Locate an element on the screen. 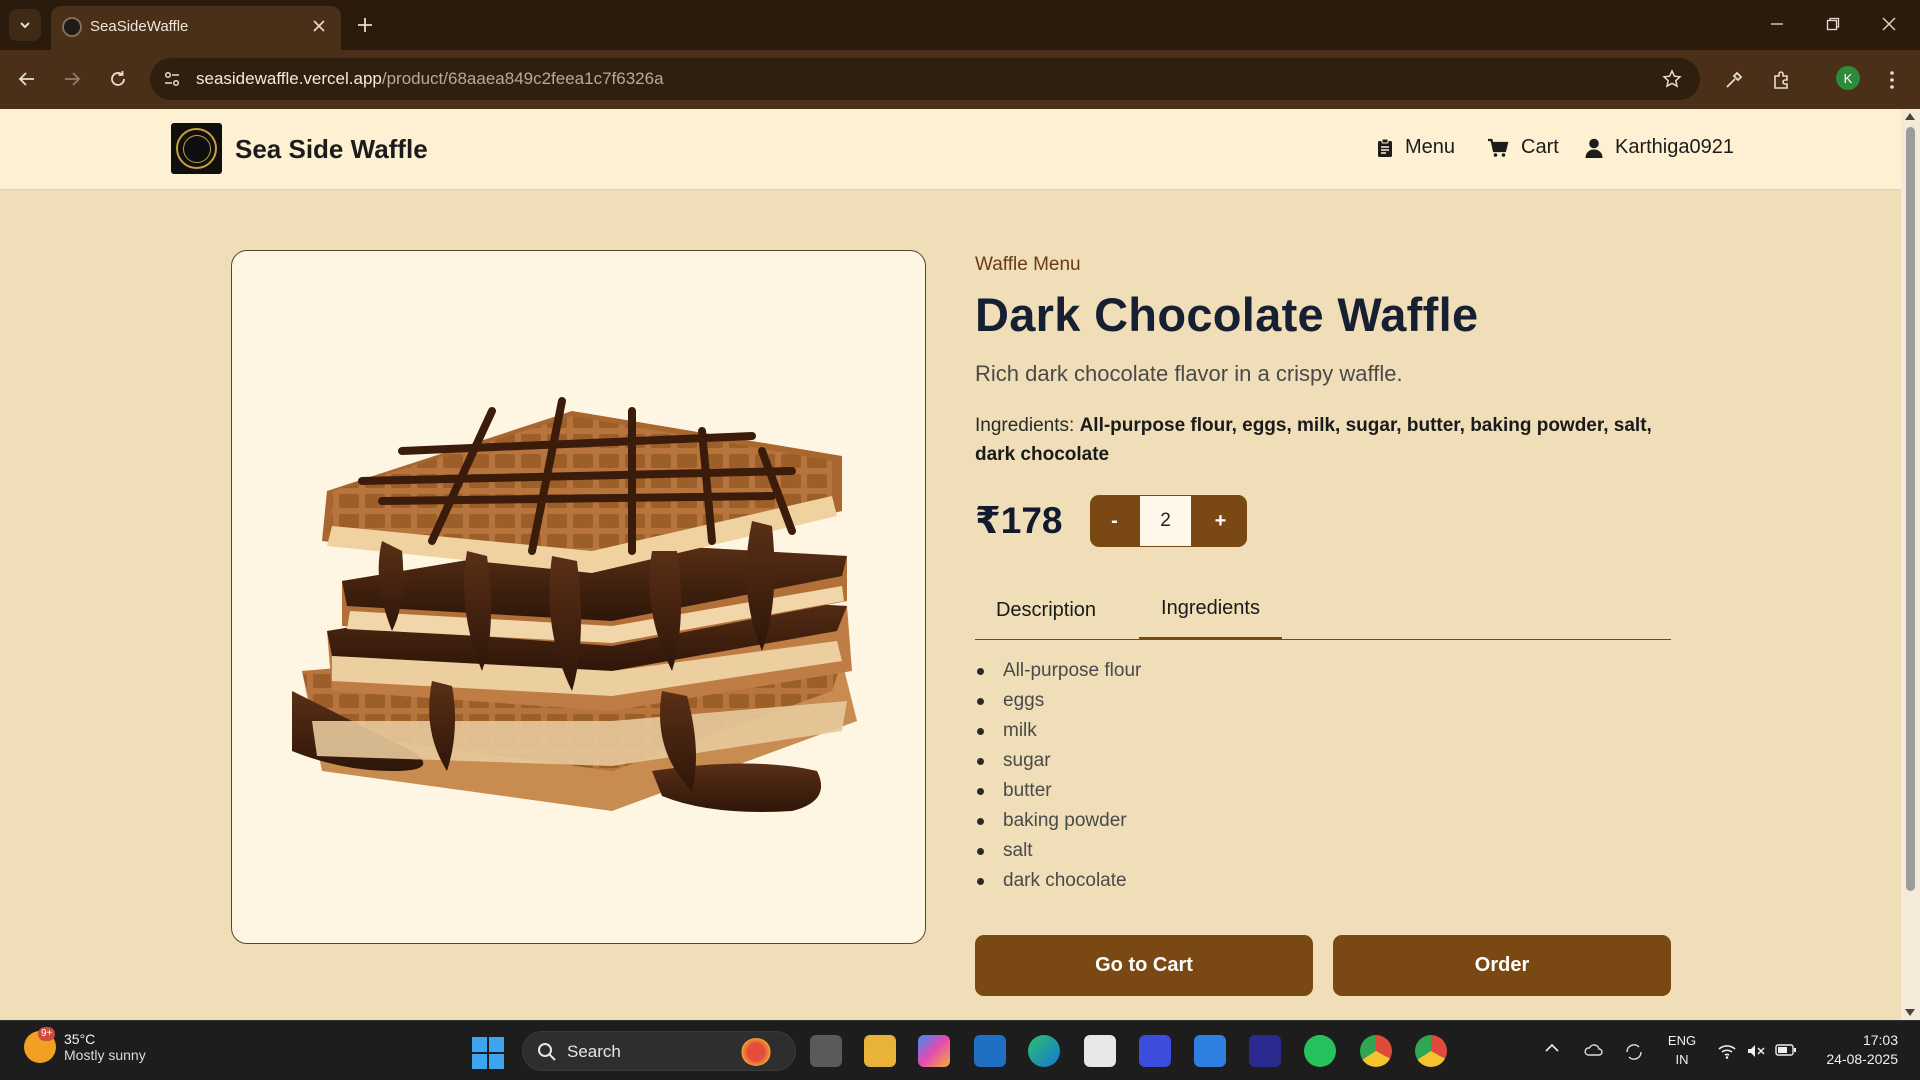  increment-button: + is located at coordinates (1220, 521).